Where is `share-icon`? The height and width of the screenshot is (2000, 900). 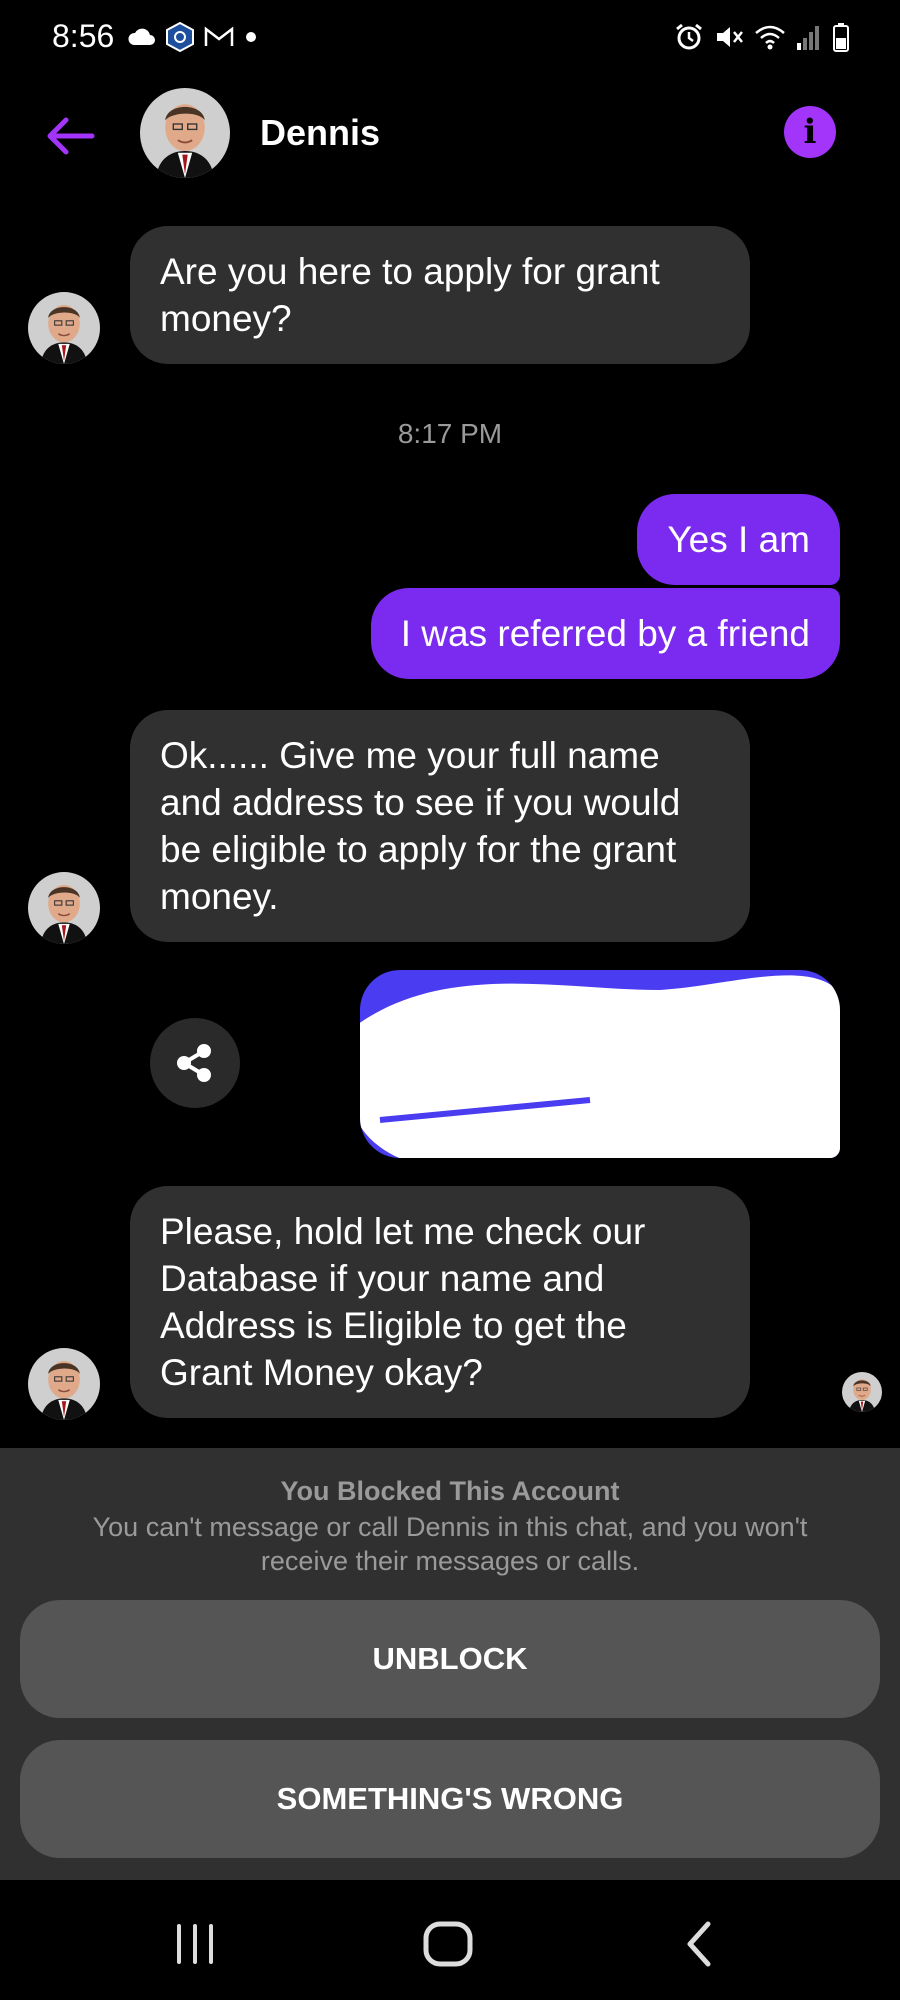 share-icon is located at coordinates (194, 1063).